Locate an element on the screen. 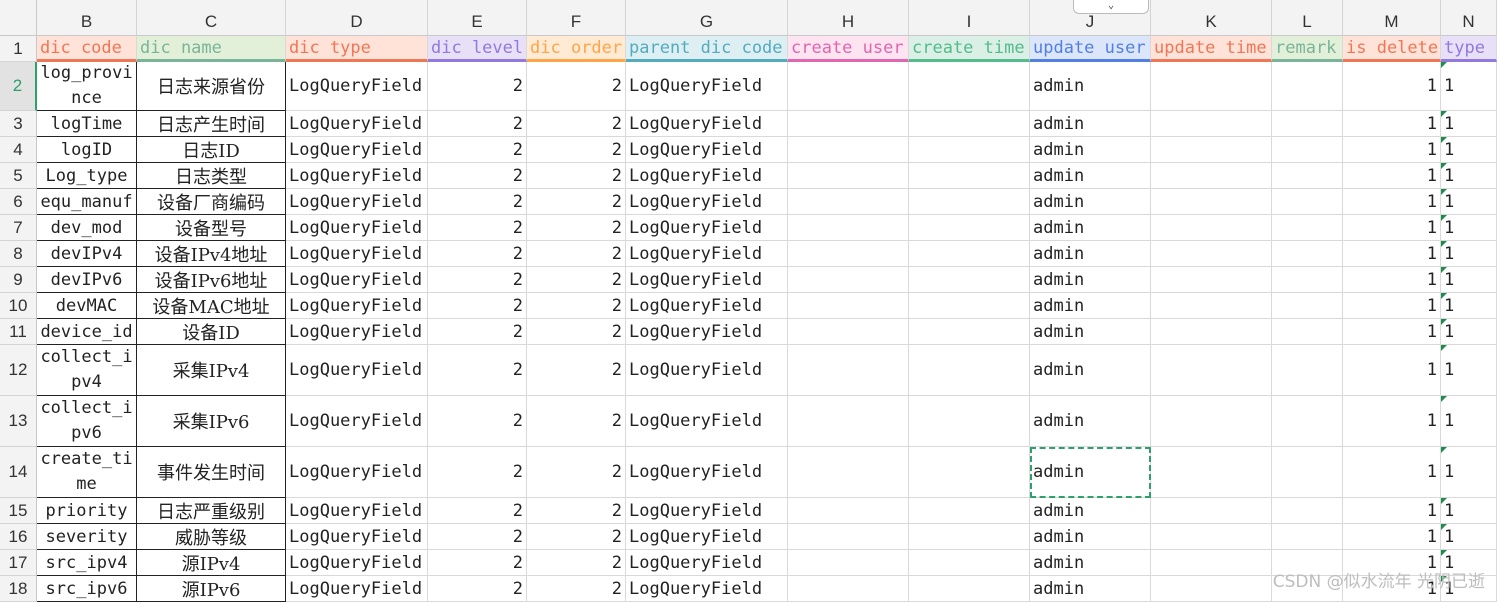 The image size is (1497, 602). cell-uuser-row-5: admin is located at coordinates (1090, 176).